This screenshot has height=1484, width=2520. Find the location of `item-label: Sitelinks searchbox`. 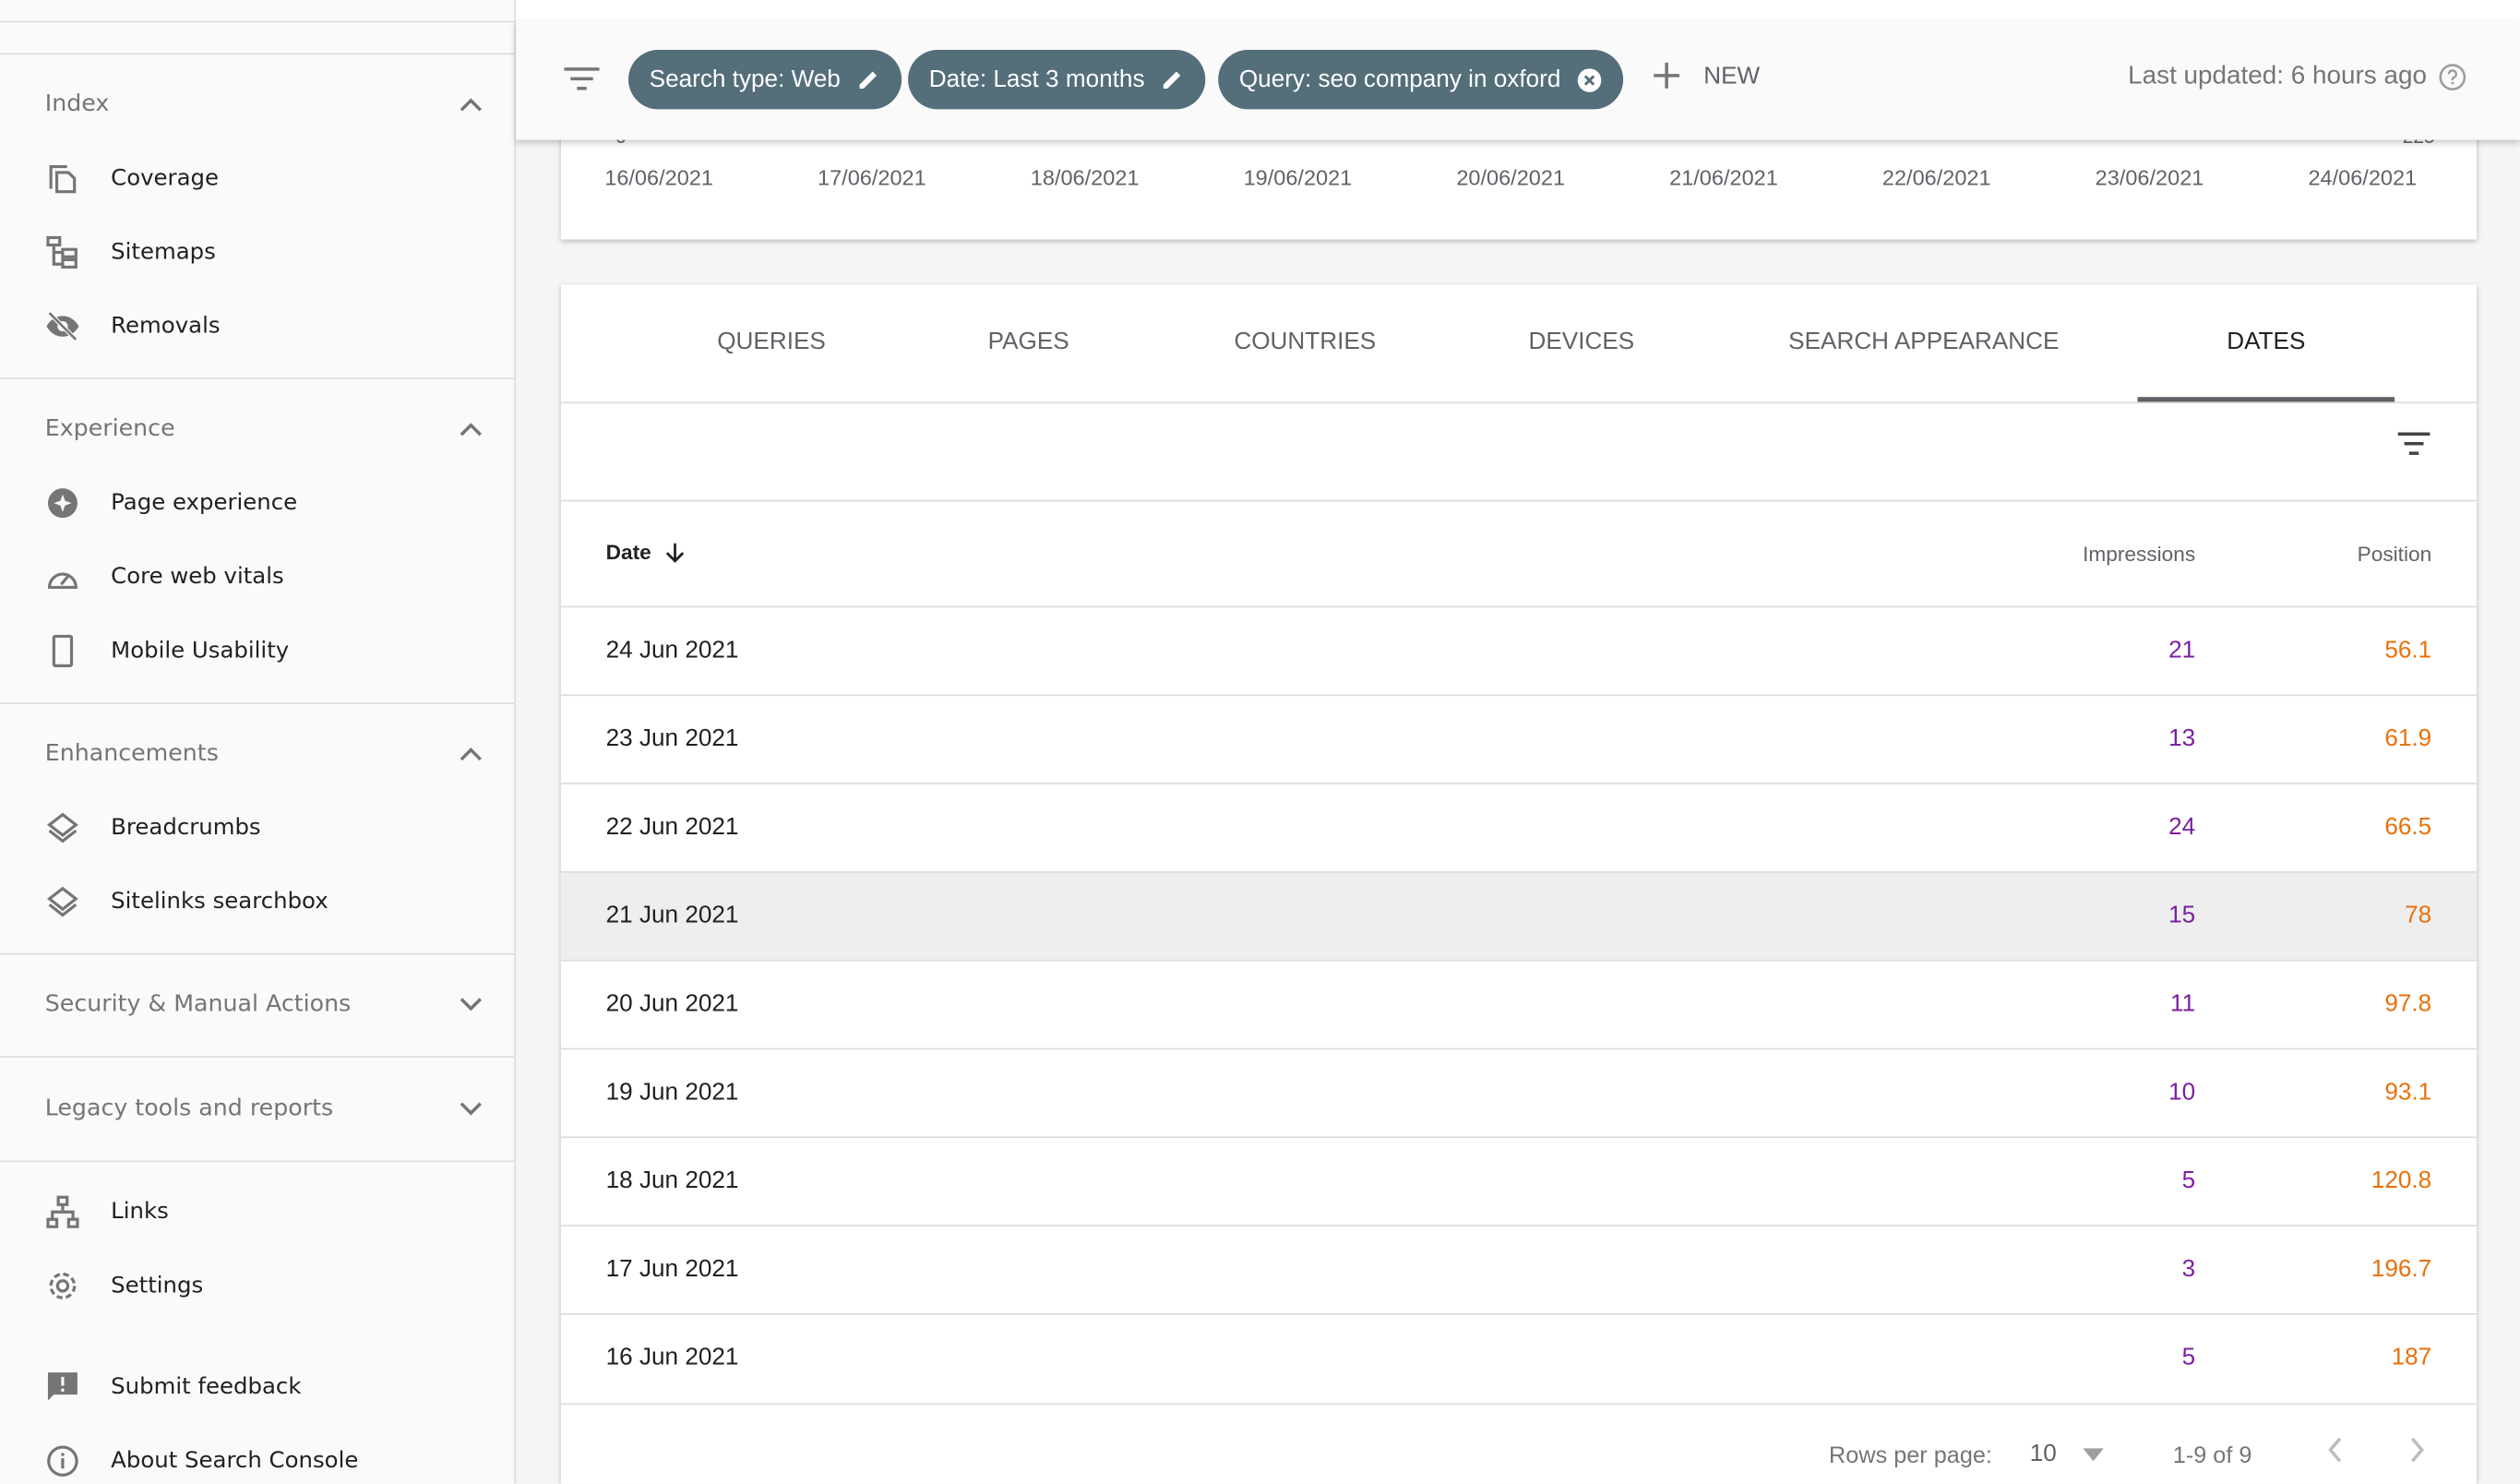

item-label: Sitelinks searchbox is located at coordinates (219, 902).